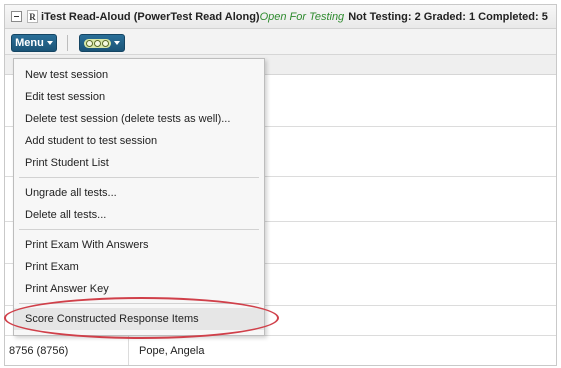 This screenshot has width=561, height=368. What do you see at coordinates (39, 351) in the screenshot?
I see `student-id: 8756 (8756)` at bounding box center [39, 351].